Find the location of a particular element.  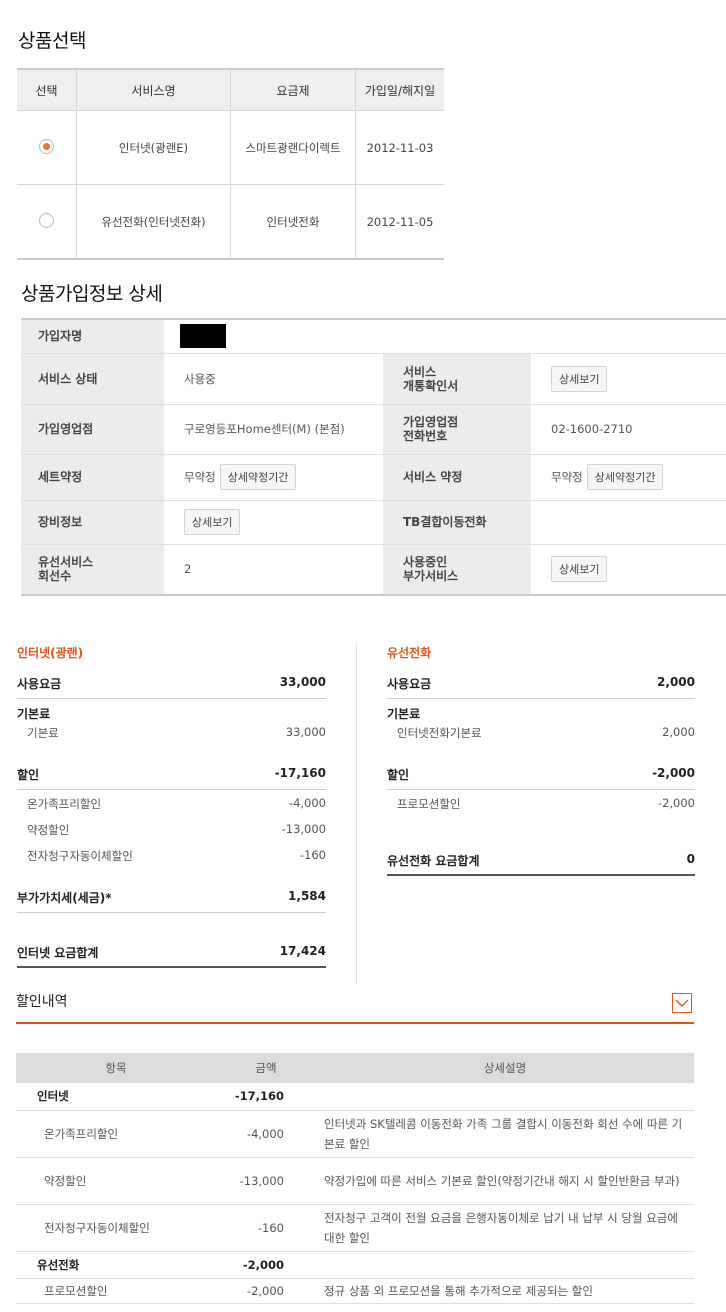

detail-title: 상품가입정보 상세 is located at coordinates (92, 294).